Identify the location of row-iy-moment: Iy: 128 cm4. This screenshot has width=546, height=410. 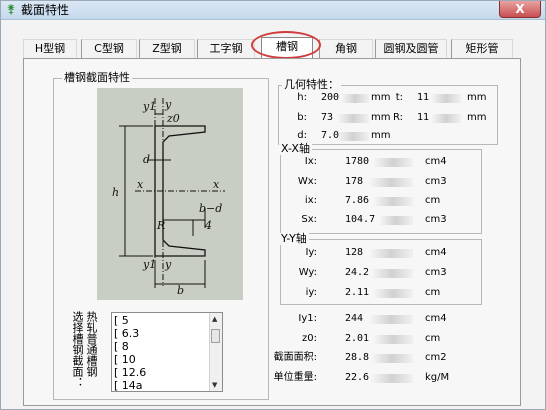
(376, 252).